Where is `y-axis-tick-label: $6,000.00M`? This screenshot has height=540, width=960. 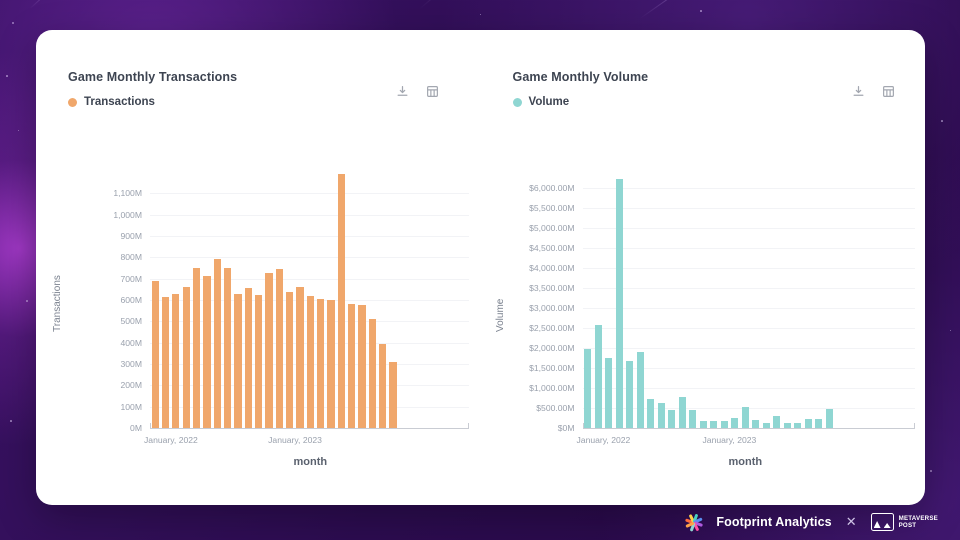
y-axis-tick-label: $6,000.00M is located at coordinates (552, 188).